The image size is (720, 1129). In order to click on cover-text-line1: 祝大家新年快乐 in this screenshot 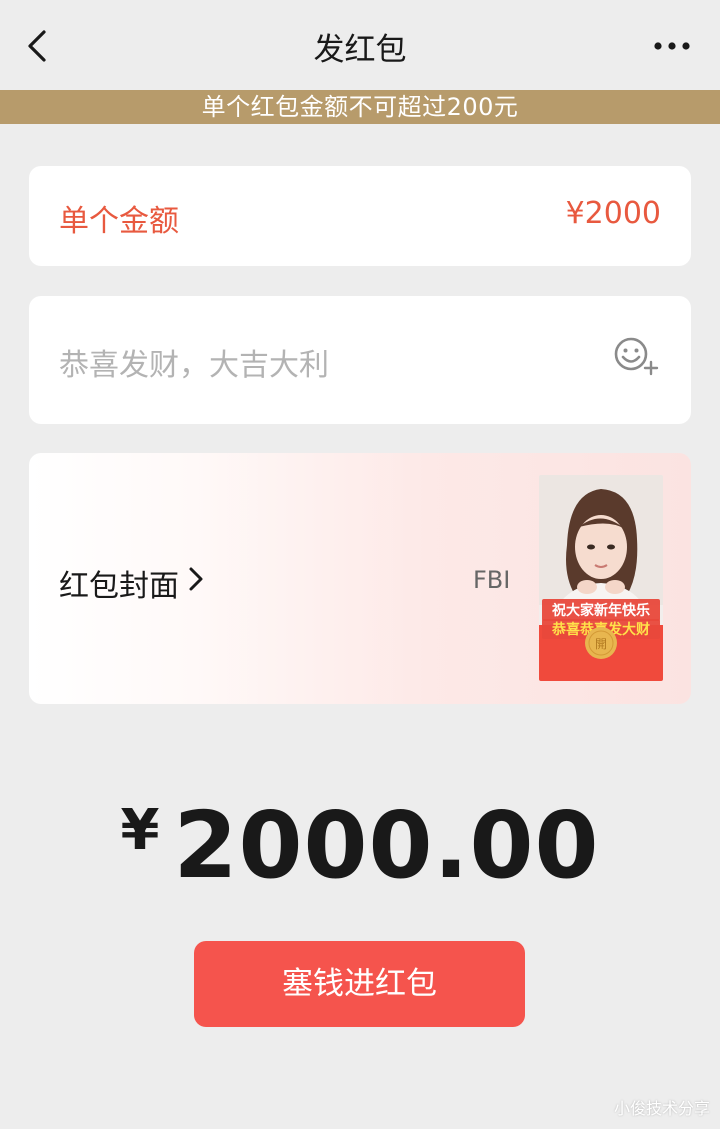, I will do `click(601, 610)`.